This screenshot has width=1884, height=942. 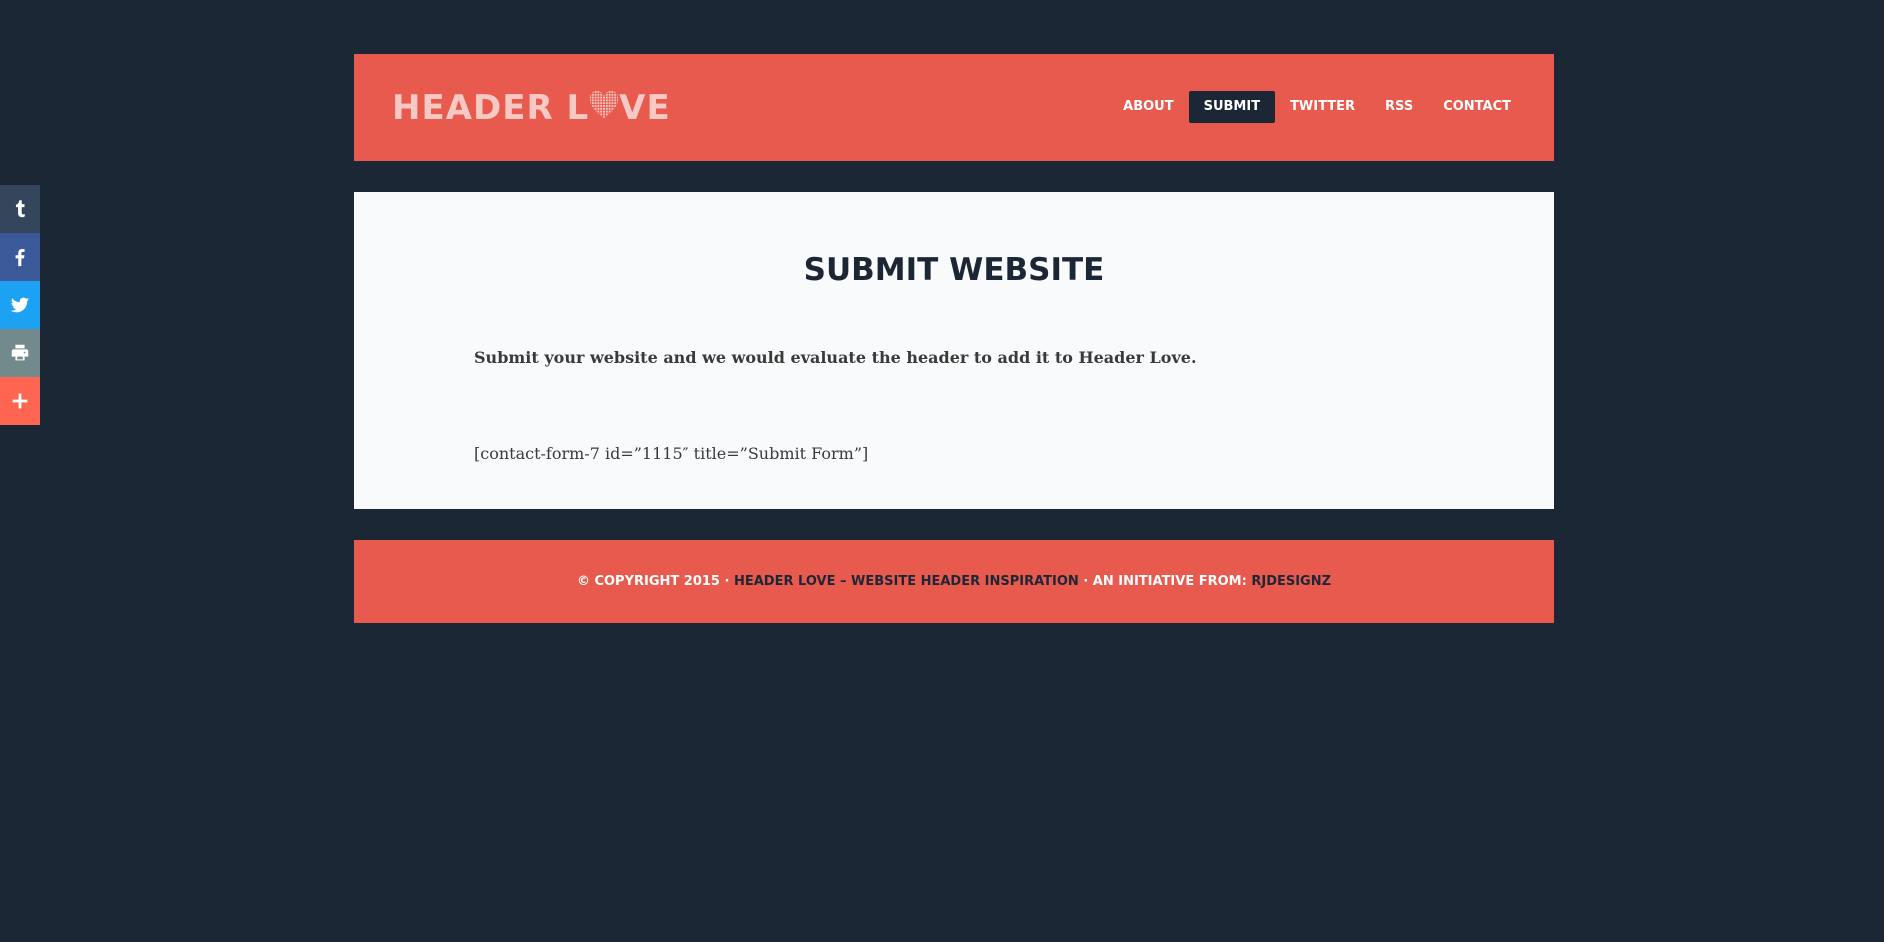 I want to click on site-logo: HEADER L VE, so click(x=531, y=108).